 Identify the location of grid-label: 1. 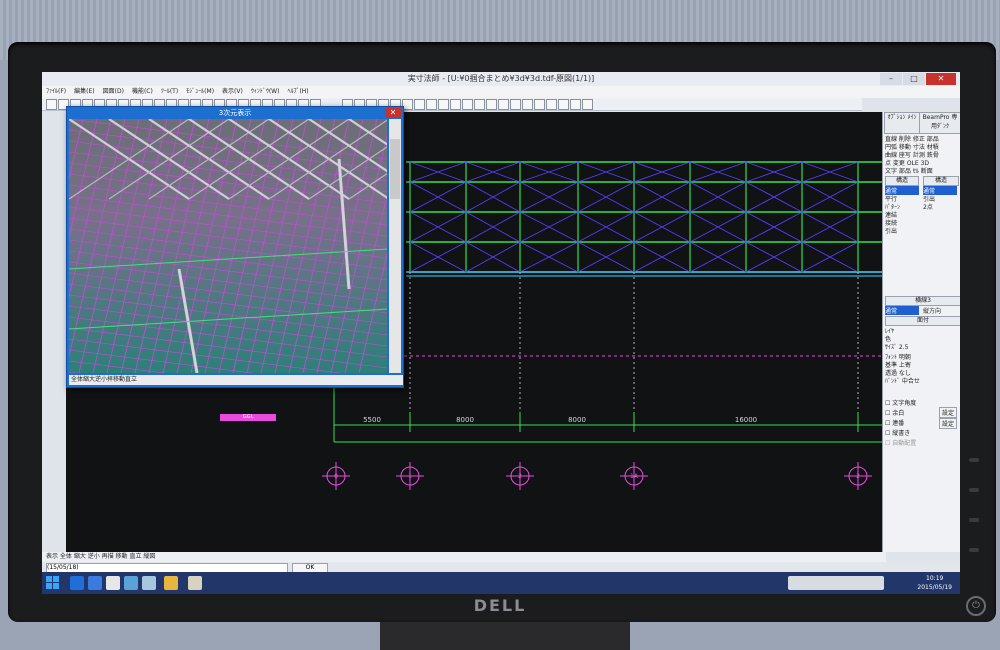
(410, 476).